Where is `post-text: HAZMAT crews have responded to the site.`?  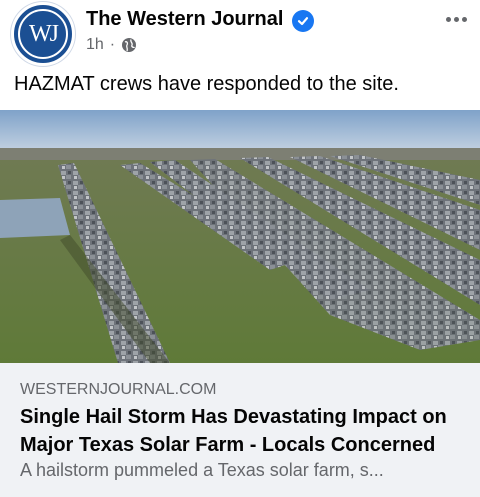 post-text: HAZMAT crews have responded to the site. is located at coordinates (206, 84).